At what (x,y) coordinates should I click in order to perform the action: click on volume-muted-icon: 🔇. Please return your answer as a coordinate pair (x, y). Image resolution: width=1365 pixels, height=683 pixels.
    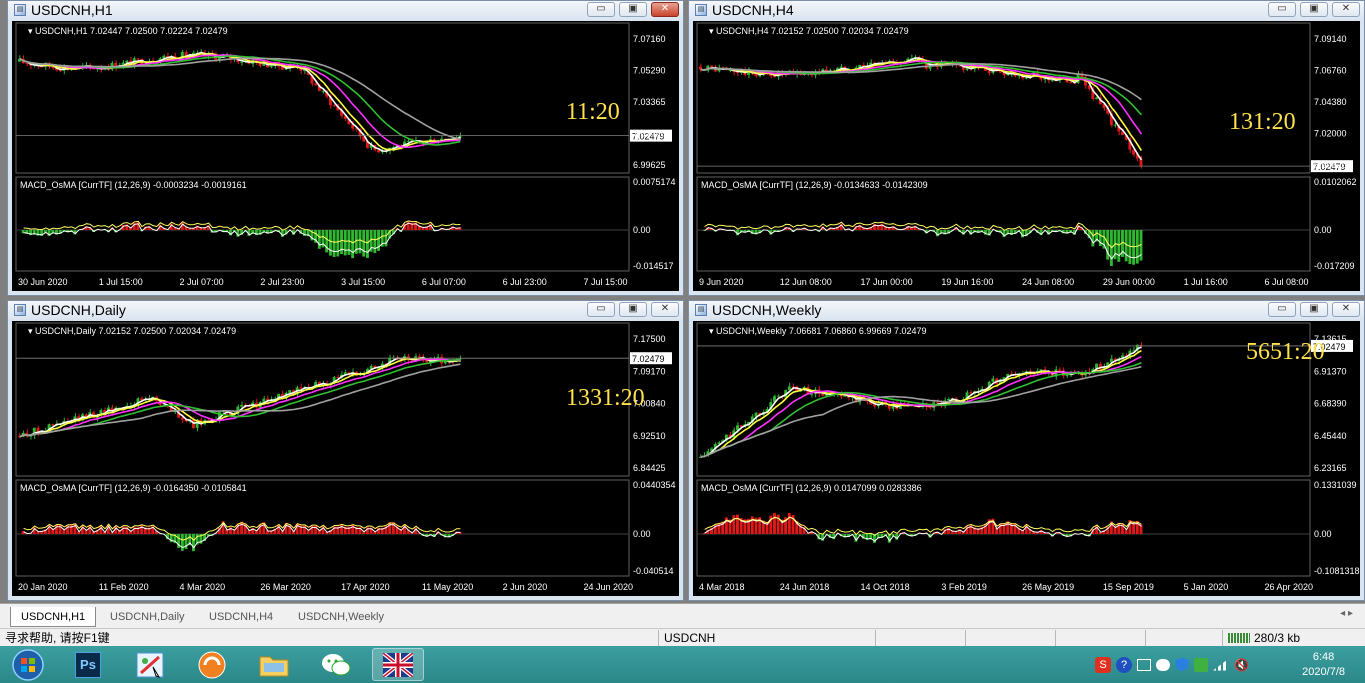
    Looking at the image, I should click on (1242, 665).